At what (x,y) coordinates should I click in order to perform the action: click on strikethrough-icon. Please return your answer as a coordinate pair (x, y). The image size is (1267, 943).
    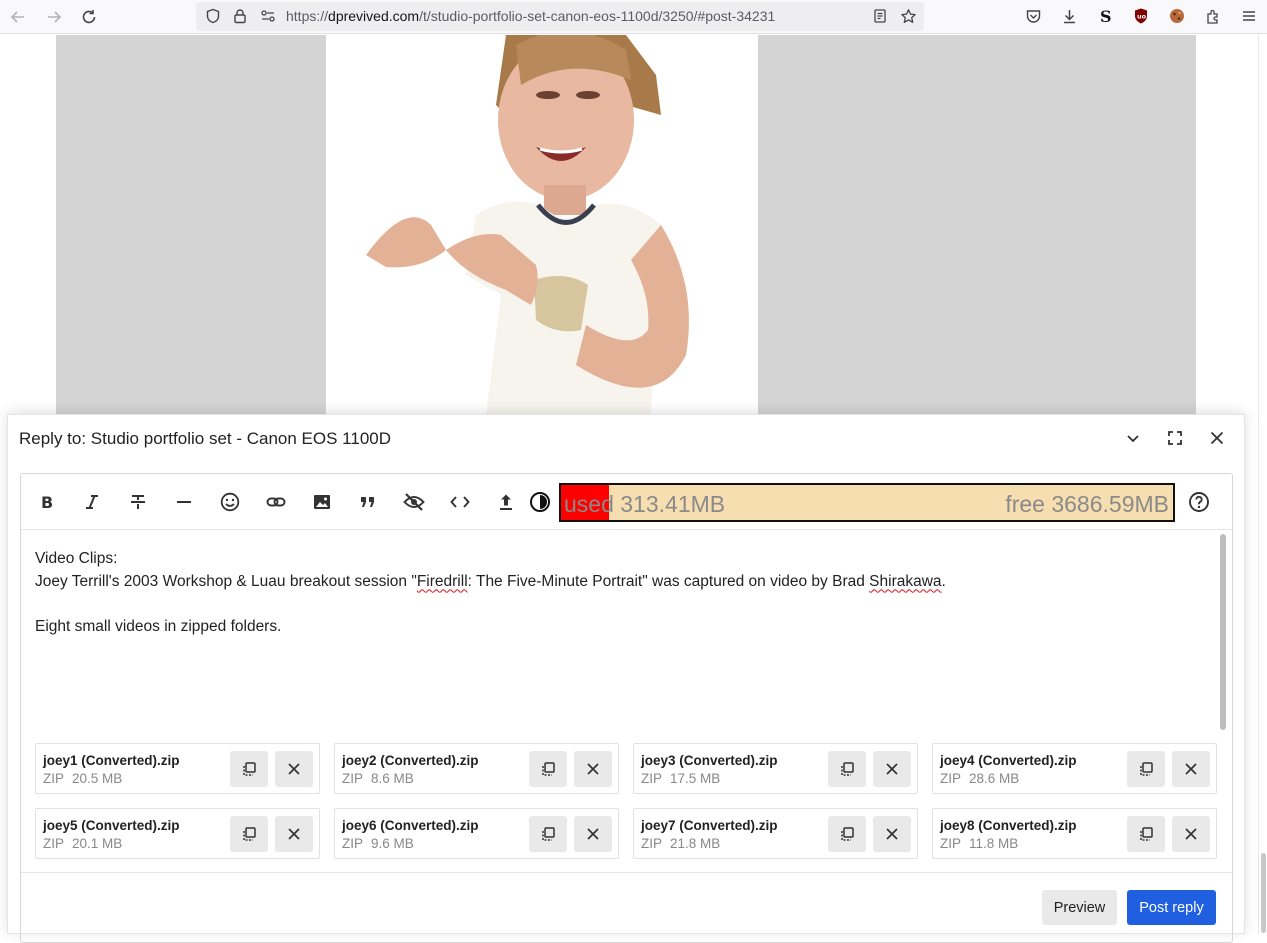
    Looking at the image, I should click on (138, 502).